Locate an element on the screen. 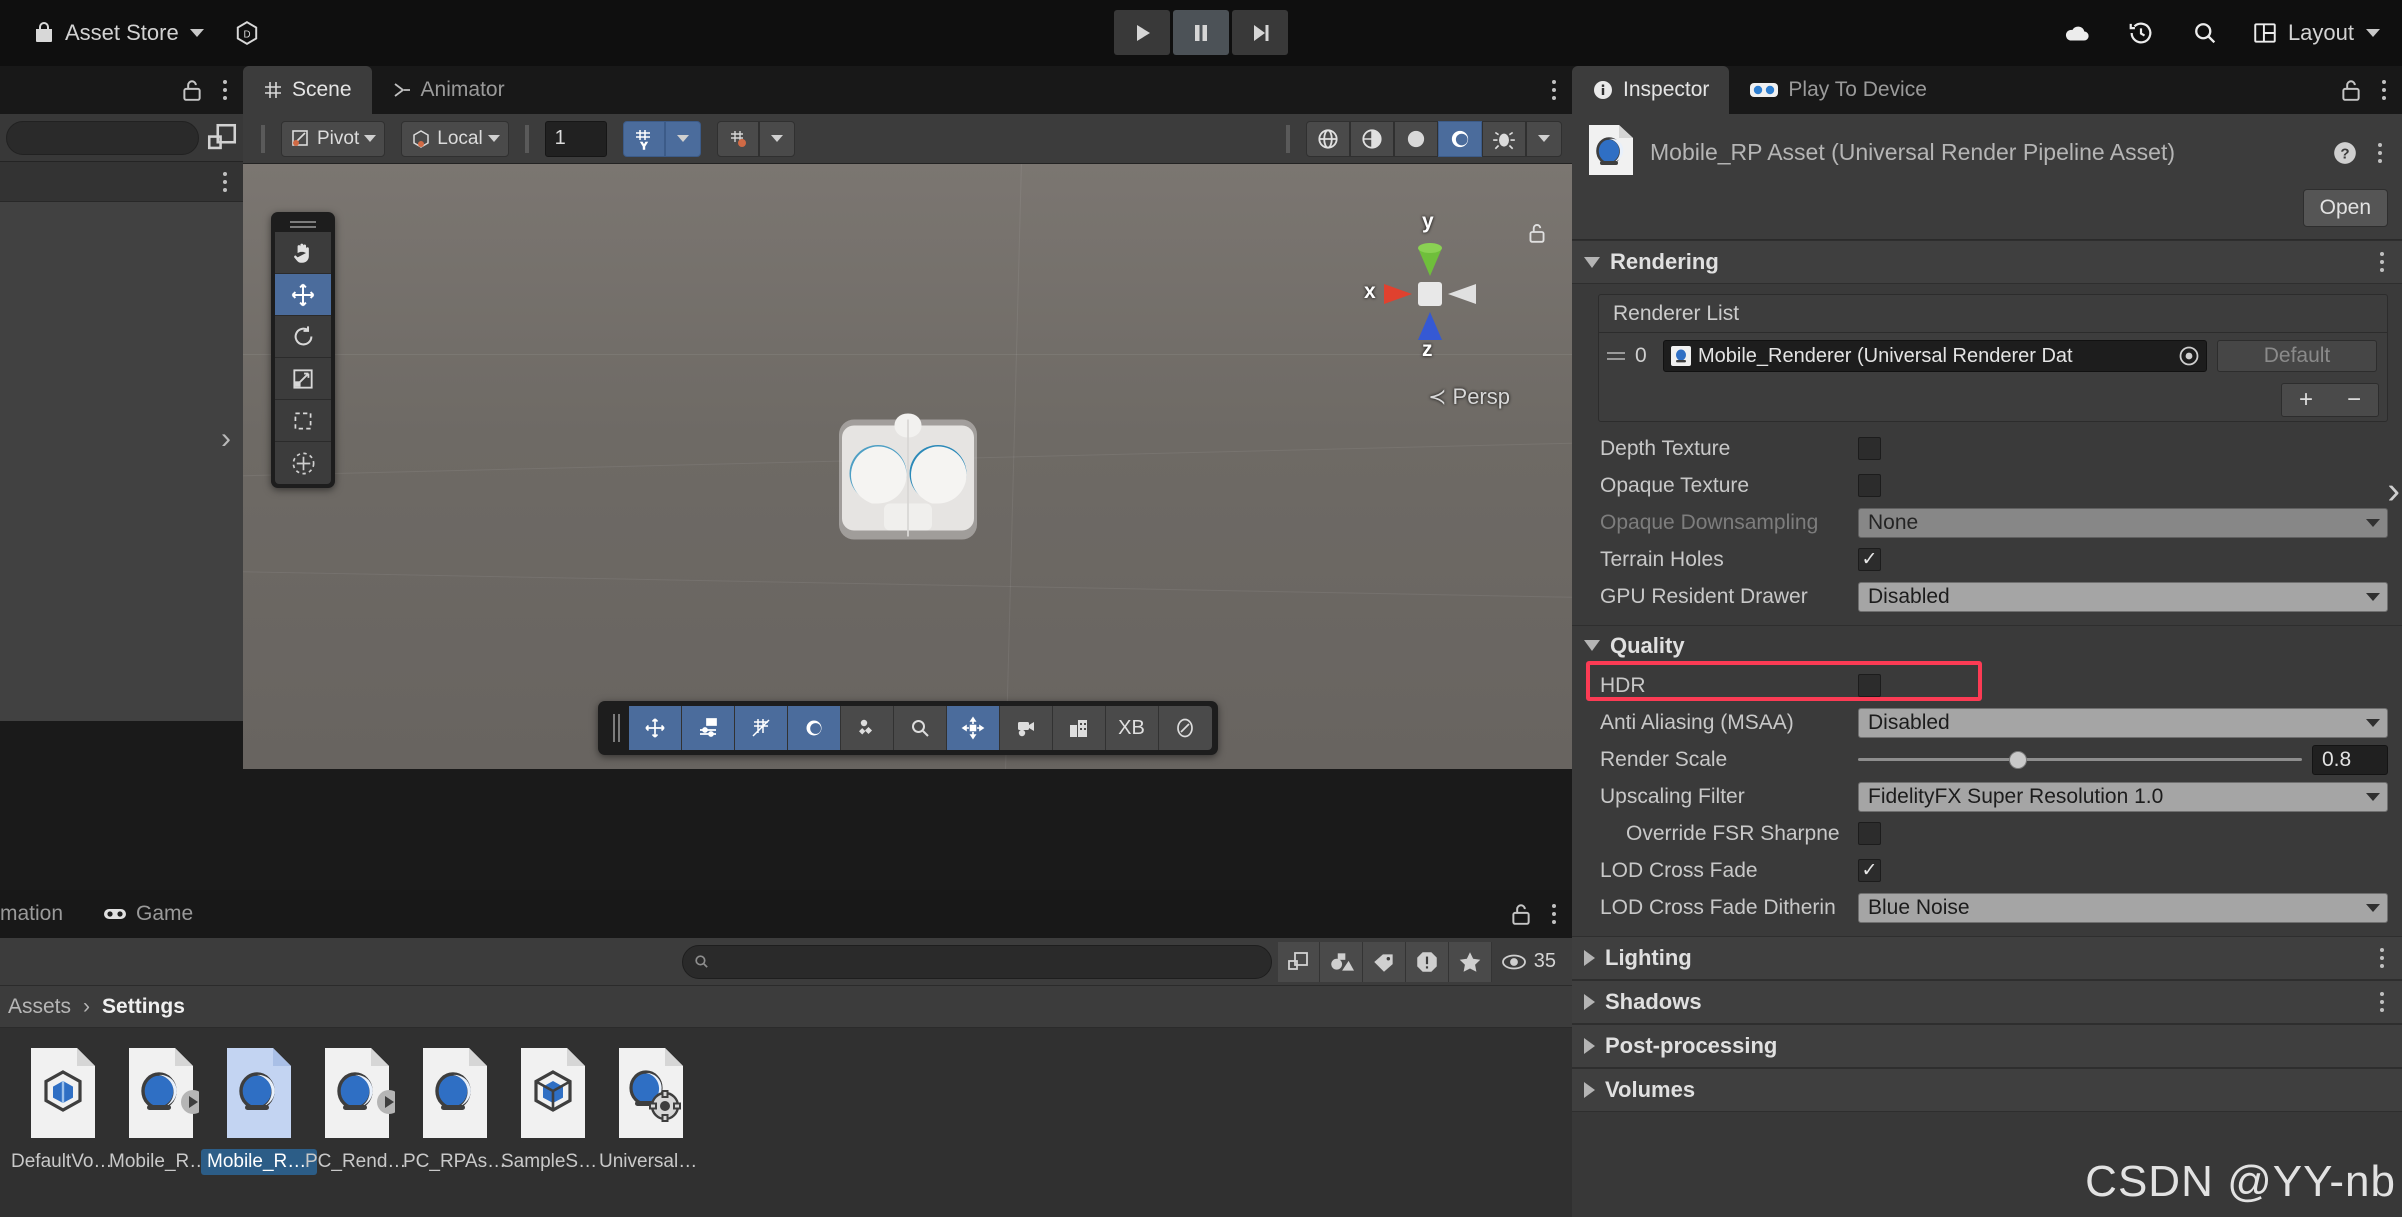  drag-handle-icon is located at coordinates (1616, 356).